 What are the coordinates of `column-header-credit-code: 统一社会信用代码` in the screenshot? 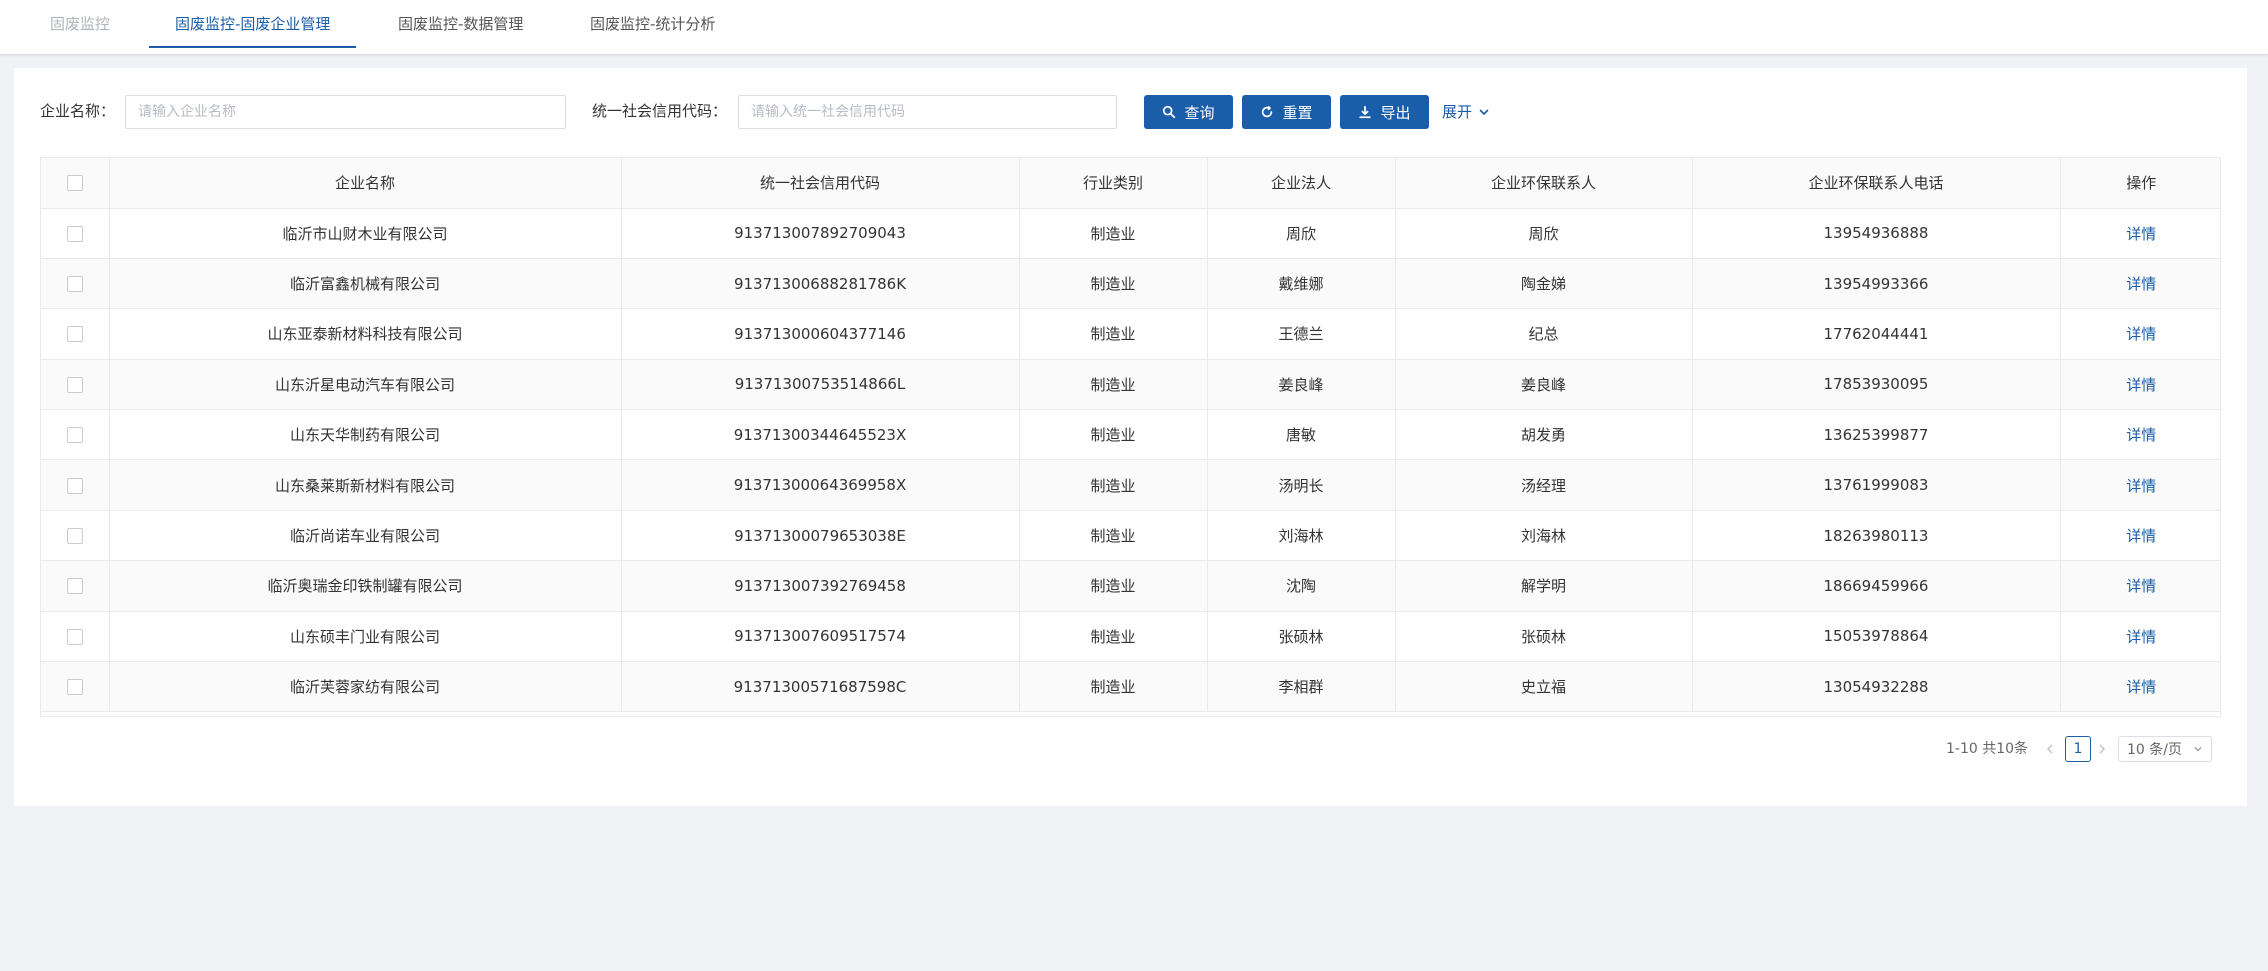 It's located at (820, 183).